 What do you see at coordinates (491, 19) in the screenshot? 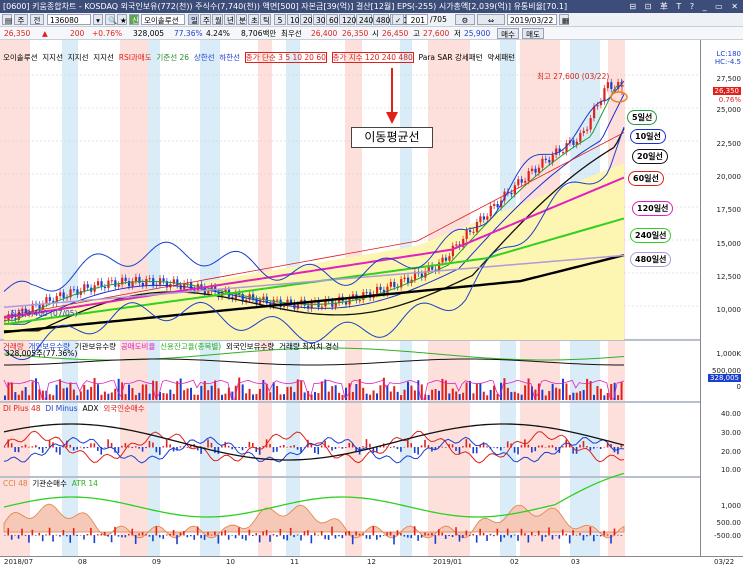
I see `zoom-icon: ⇔` at bounding box center [491, 19].